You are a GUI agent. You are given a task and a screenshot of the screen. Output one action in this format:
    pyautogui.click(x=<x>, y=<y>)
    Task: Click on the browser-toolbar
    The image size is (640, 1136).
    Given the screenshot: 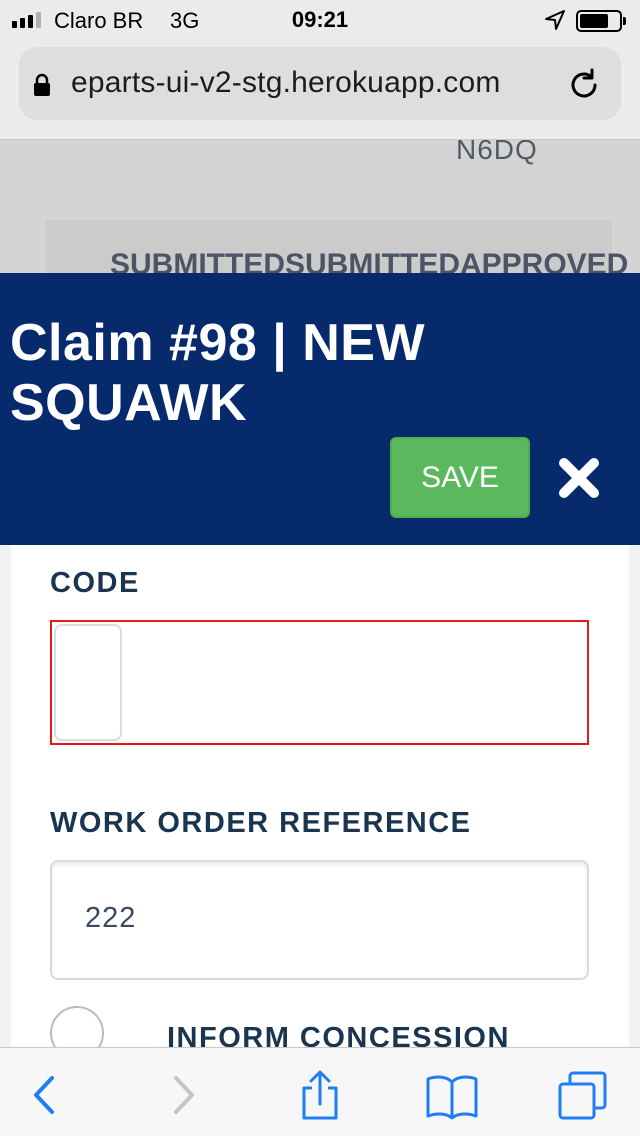 What is the action you would take?
    pyautogui.click(x=320, y=1091)
    